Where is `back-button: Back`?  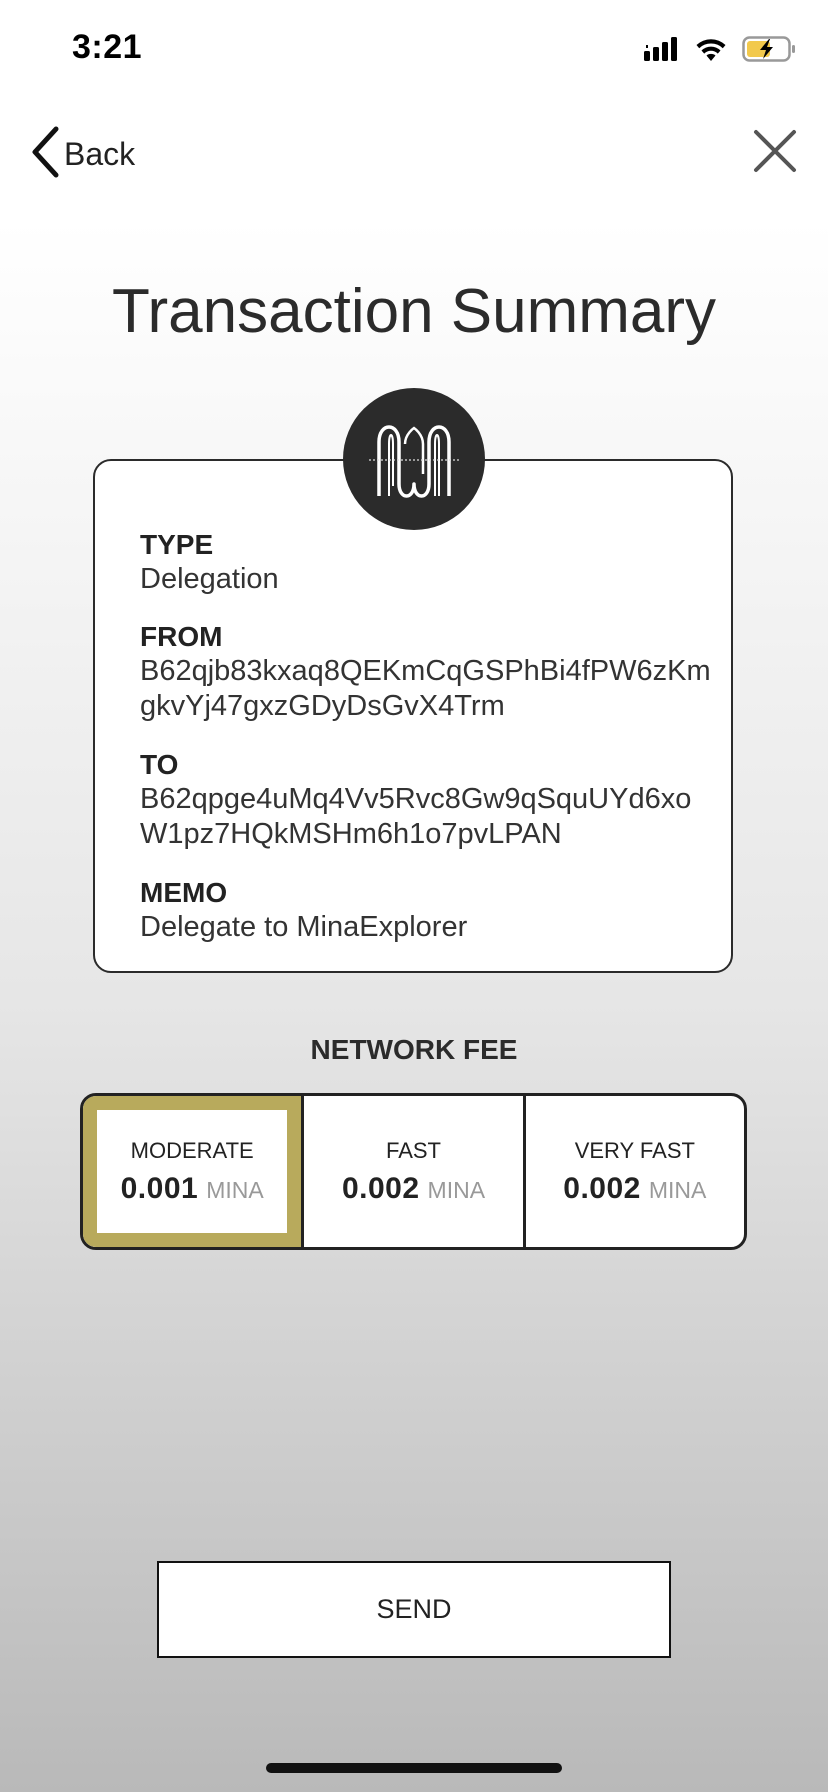
back-button: Back is located at coordinates (82, 154).